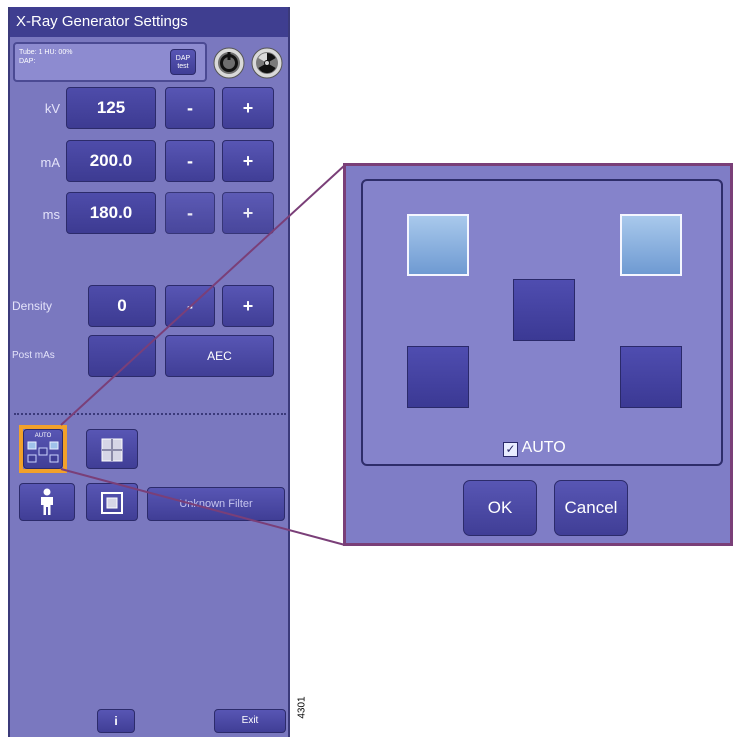  I want to click on collimation-button, so click(112, 449).